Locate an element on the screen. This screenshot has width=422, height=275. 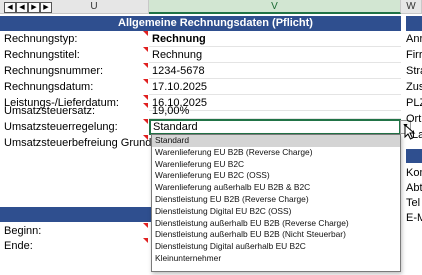
section-banner: Allgemeine Rechnungsdaten (Pflicht) is located at coordinates (200, 23).